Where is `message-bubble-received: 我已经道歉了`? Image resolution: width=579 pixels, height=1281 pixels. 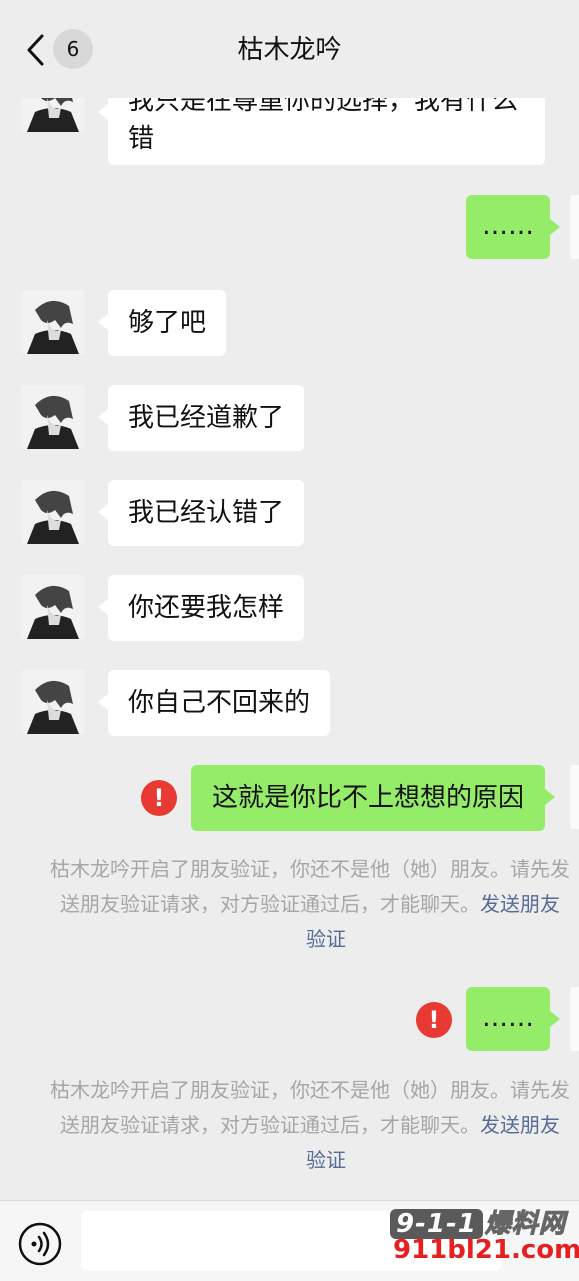 message-bubble-received: 我已经道歉了 is located at coordinates (201, 418).